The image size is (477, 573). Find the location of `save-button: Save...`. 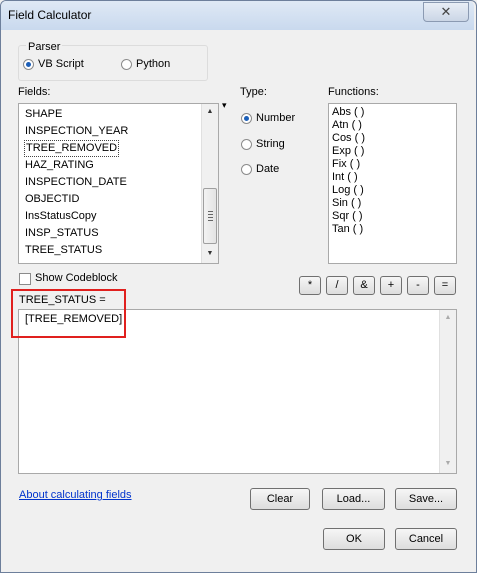

save-button: Save... is located at coordinates (426, 499).